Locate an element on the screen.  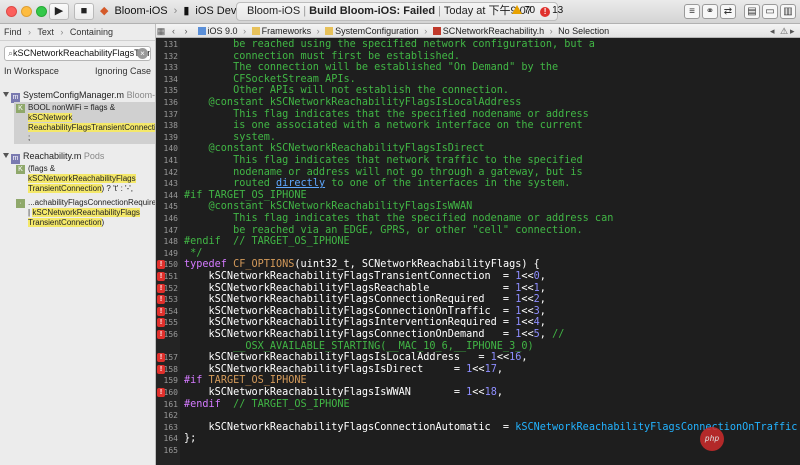
search-input: ⌕kSCNetworkReachabilityFlagsTransier × is located at coordinates (77, 53).